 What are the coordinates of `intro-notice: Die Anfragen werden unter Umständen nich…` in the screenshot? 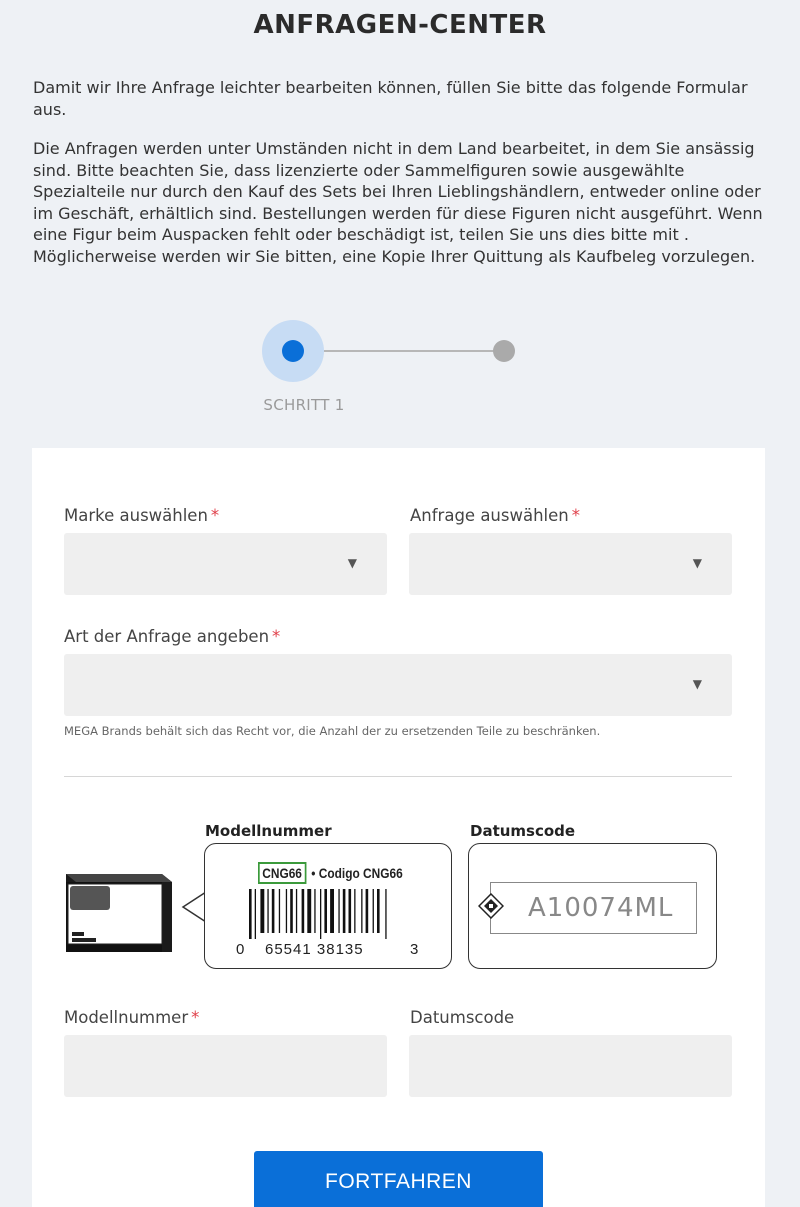 It's located at (398, 202).